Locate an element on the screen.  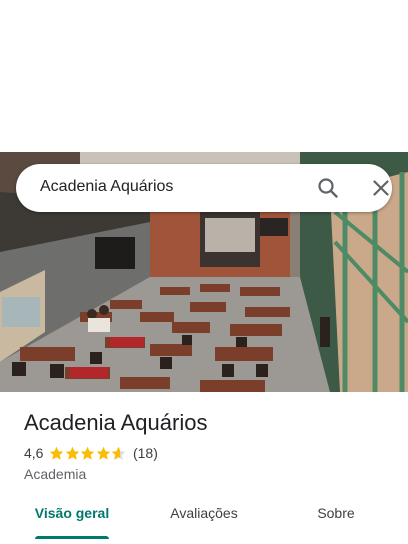
search-bar: Acadenia Aquários is located at coordinates (204, 188).